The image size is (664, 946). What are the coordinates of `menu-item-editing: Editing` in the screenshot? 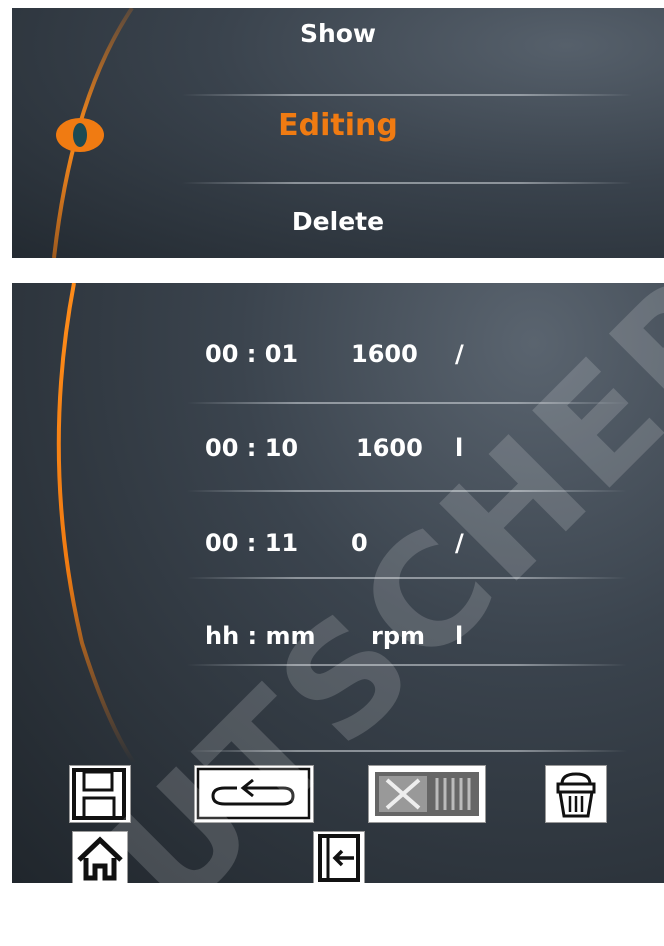 It's located at (338, 126).